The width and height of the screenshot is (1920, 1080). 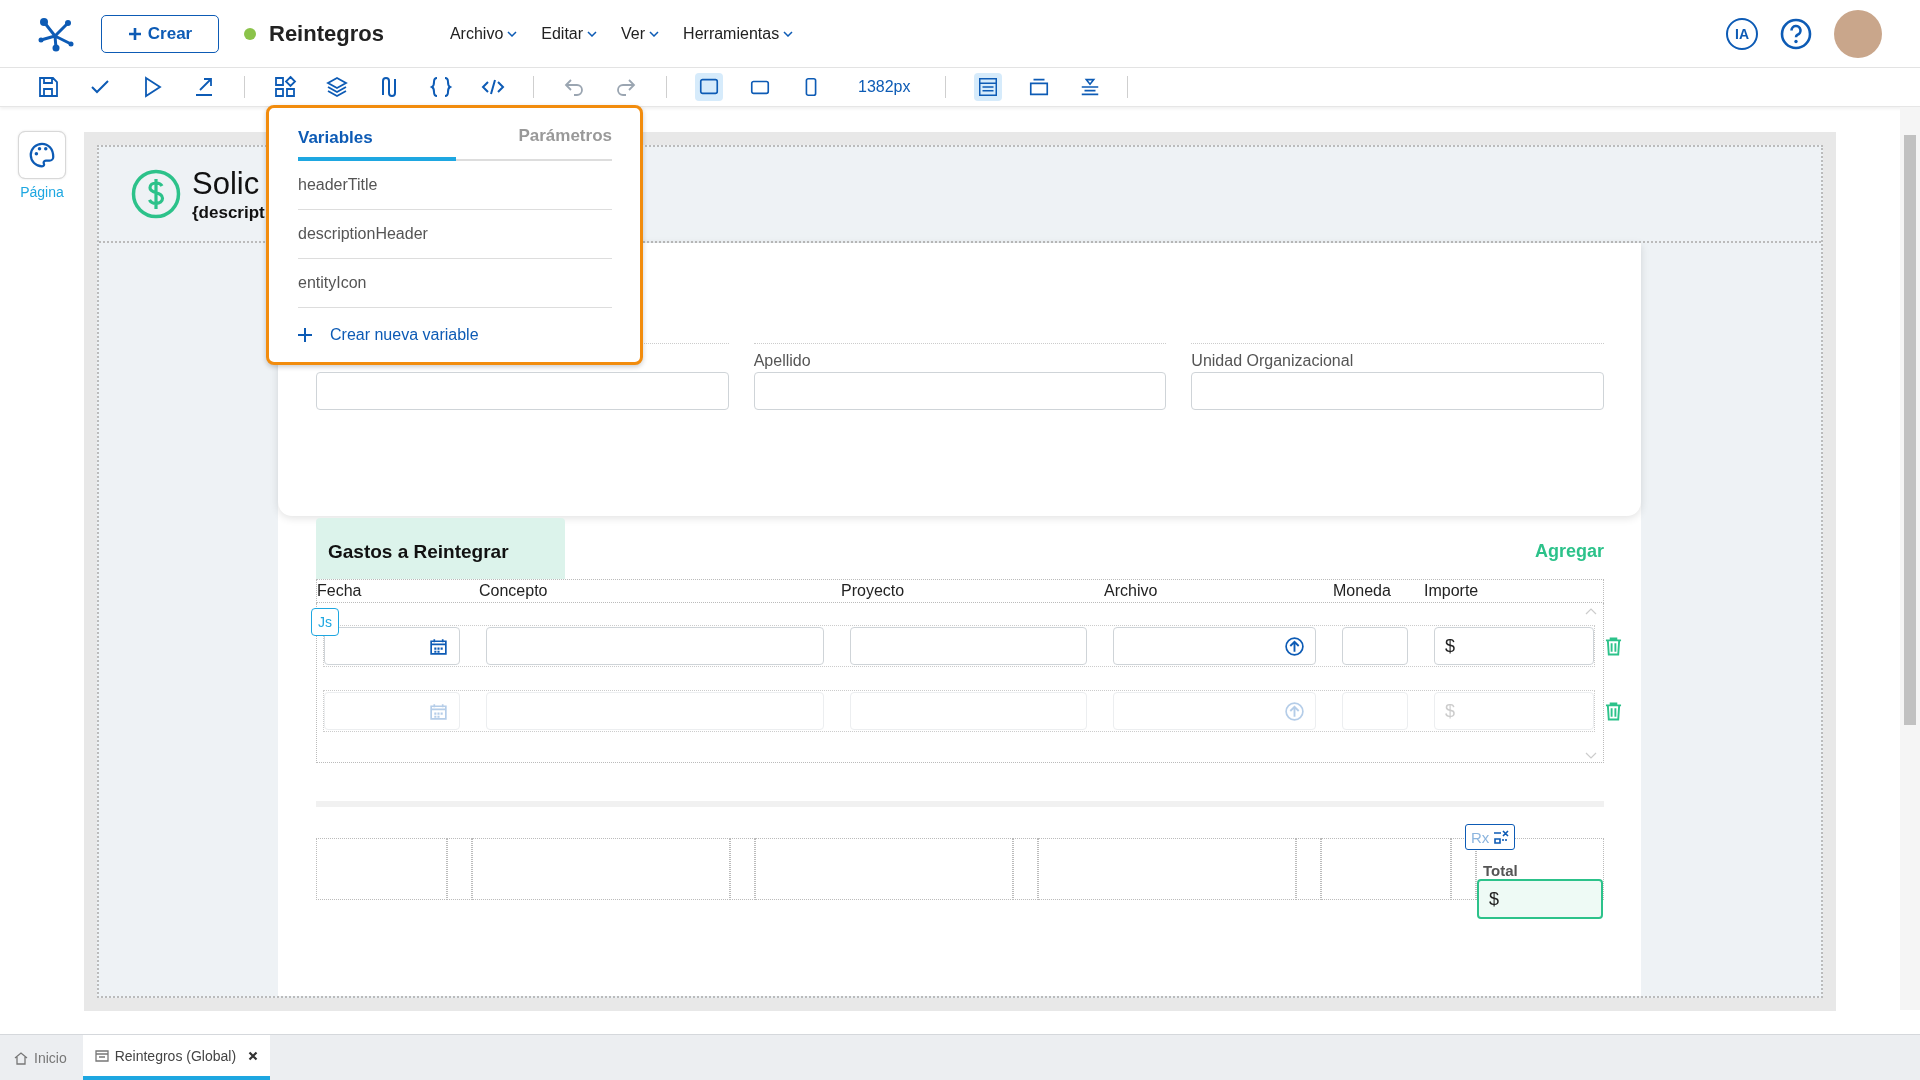 What do you see at coordinates (404, 335) in the screenshot?
I see `create-variable-link: Crear nueva variable` at bounding box center [404, 335].